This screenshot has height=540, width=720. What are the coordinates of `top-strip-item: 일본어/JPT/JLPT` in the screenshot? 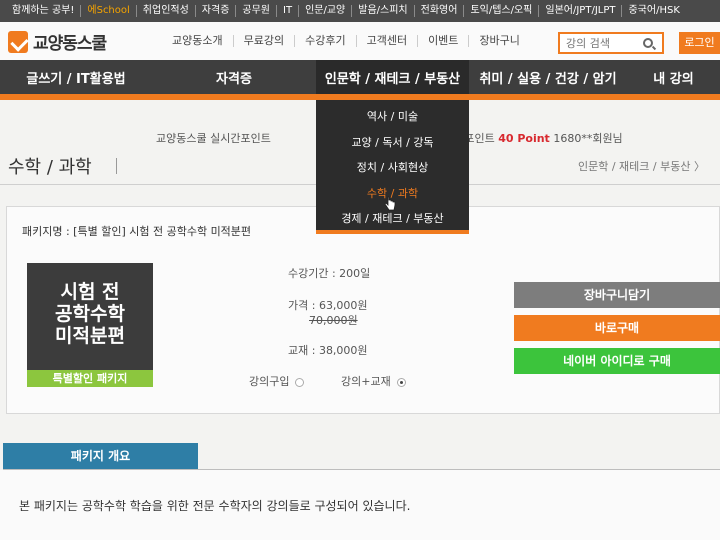 It's located at (581, 11).